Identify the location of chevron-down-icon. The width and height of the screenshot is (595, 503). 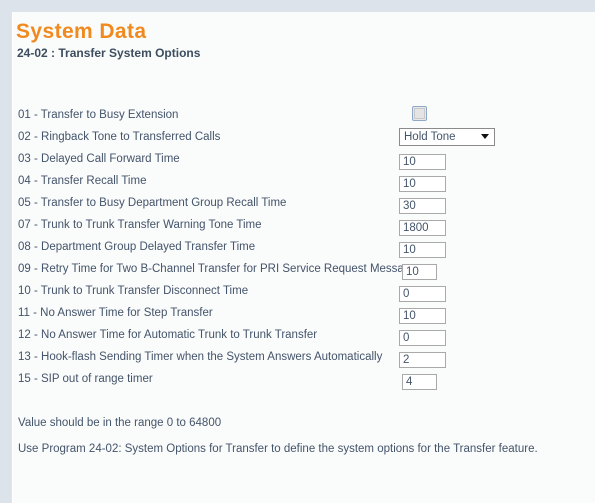
(485, 136).